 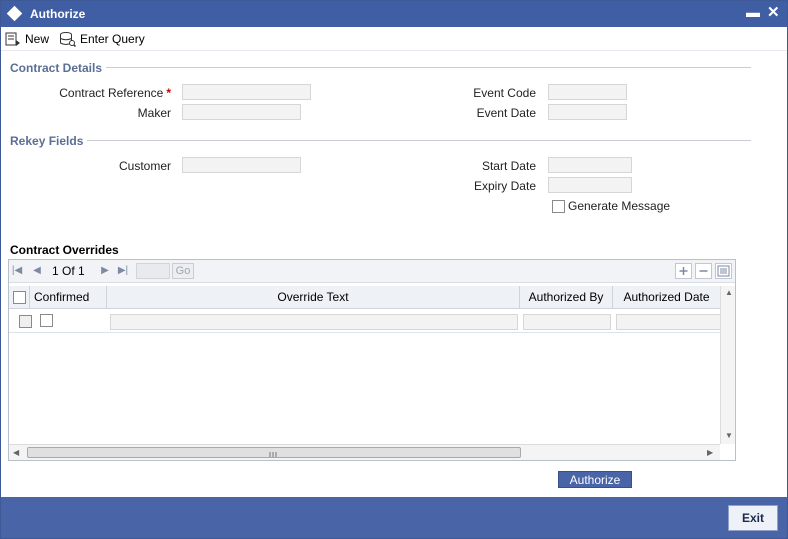 What do you see at coordinates (241, 112) in the screenshot?
I see `maker-input` at bounding box center [241, 112].